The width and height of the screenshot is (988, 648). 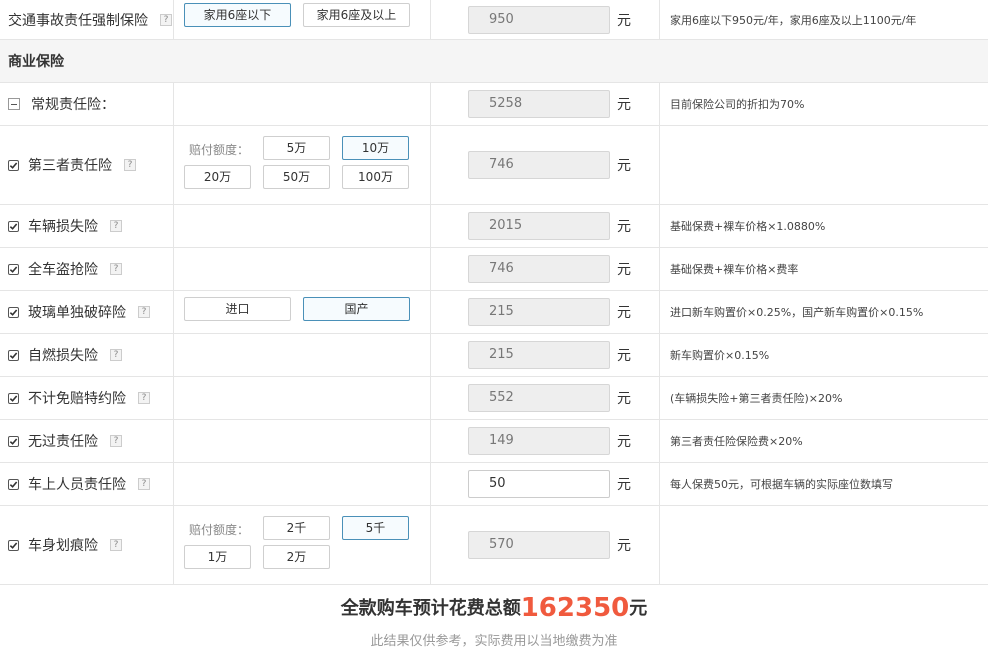 I want to click on general-liability-amount: 5258, so click(x=539, y=104).